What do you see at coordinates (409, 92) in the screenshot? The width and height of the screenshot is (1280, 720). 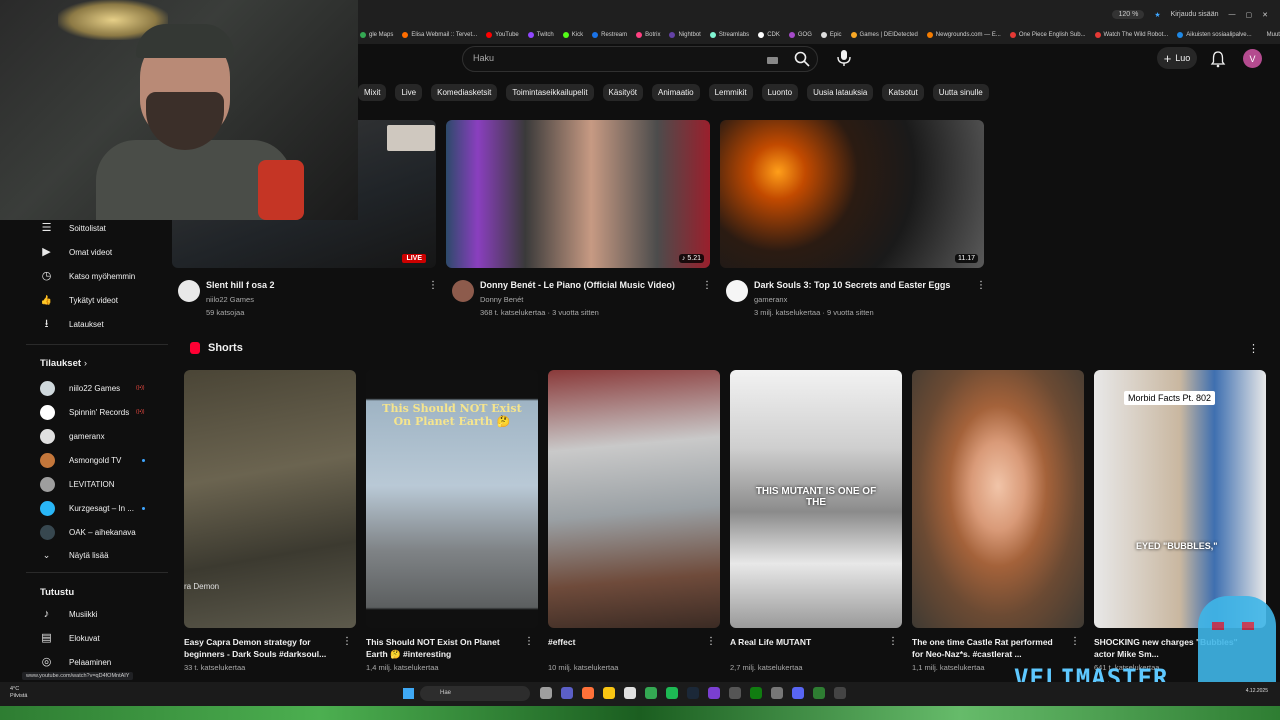 I see `filter-chip: Live` at bounding box center [409, 92].